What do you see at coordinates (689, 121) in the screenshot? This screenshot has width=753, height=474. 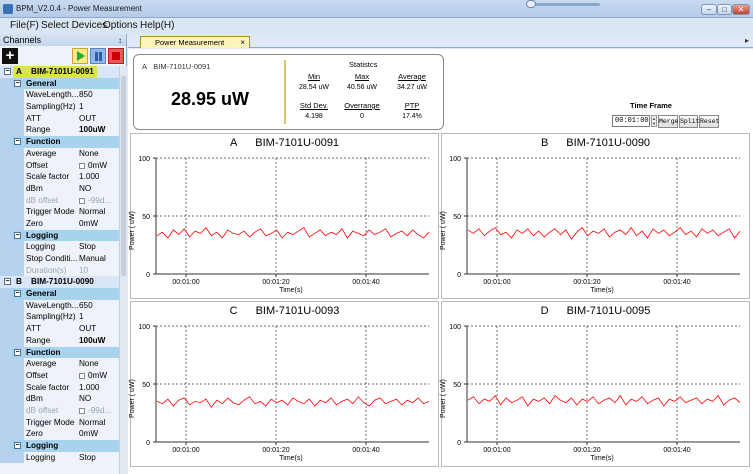 I see `split-button: Split` at bounding box center [689, 121].